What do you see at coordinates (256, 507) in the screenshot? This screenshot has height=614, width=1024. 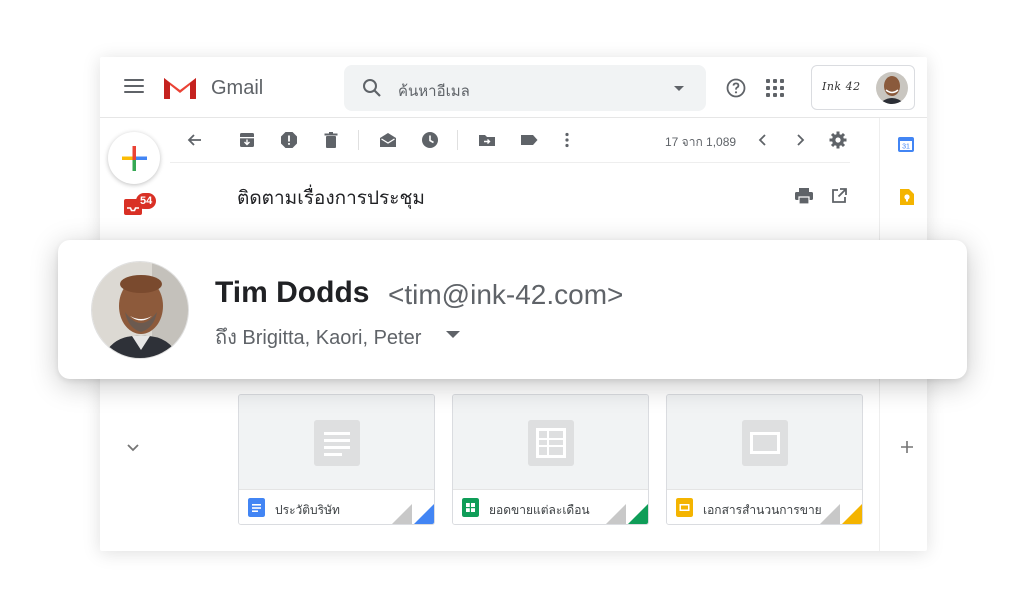 I see `docs-icon` at bounding box center [256, 507].